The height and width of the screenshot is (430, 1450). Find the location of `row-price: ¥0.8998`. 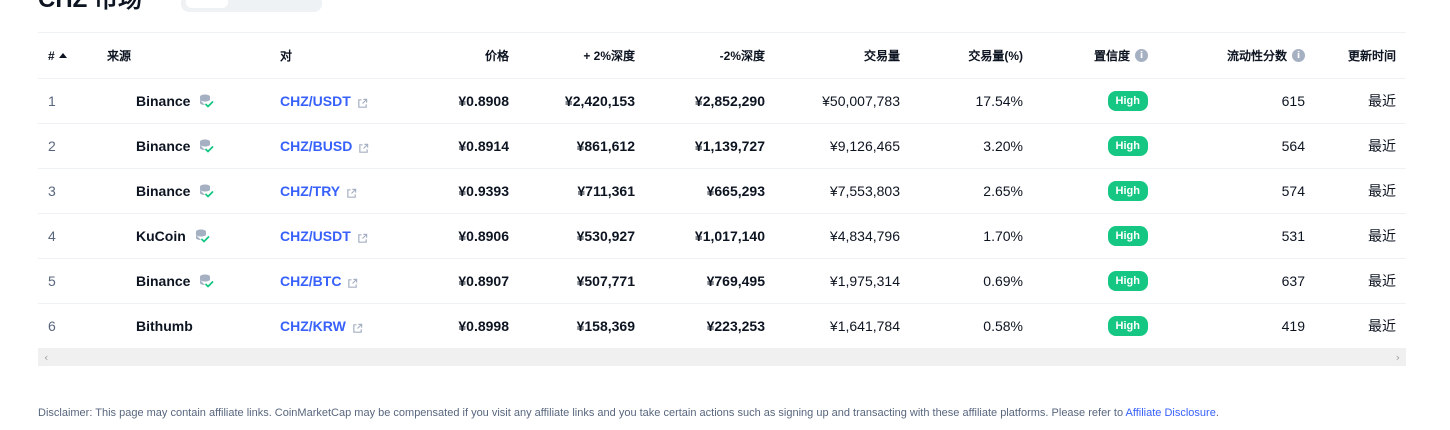

row-price: ¥0.8998 is located at coordinates (483, 326).